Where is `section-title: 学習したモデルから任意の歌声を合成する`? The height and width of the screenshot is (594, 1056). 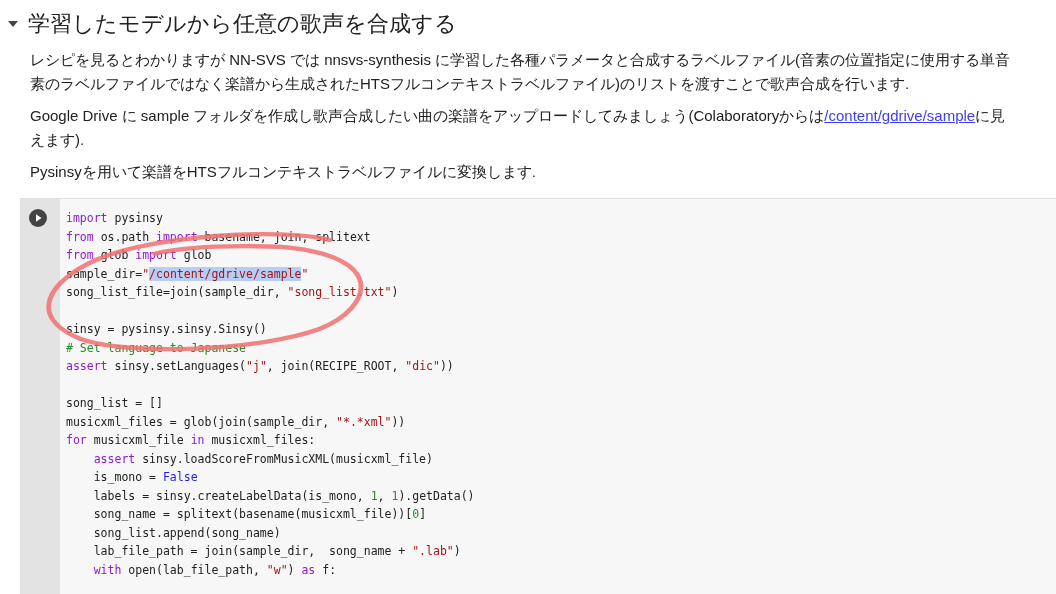
section-title: 学習したモデルから任意の歌声を合成する is located at coordinates (242, 24).